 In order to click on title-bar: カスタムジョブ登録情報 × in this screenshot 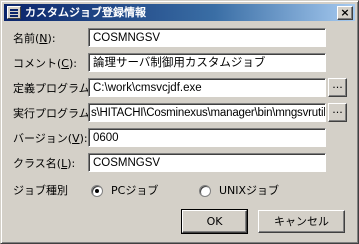, I will do `click(179, 12)`.